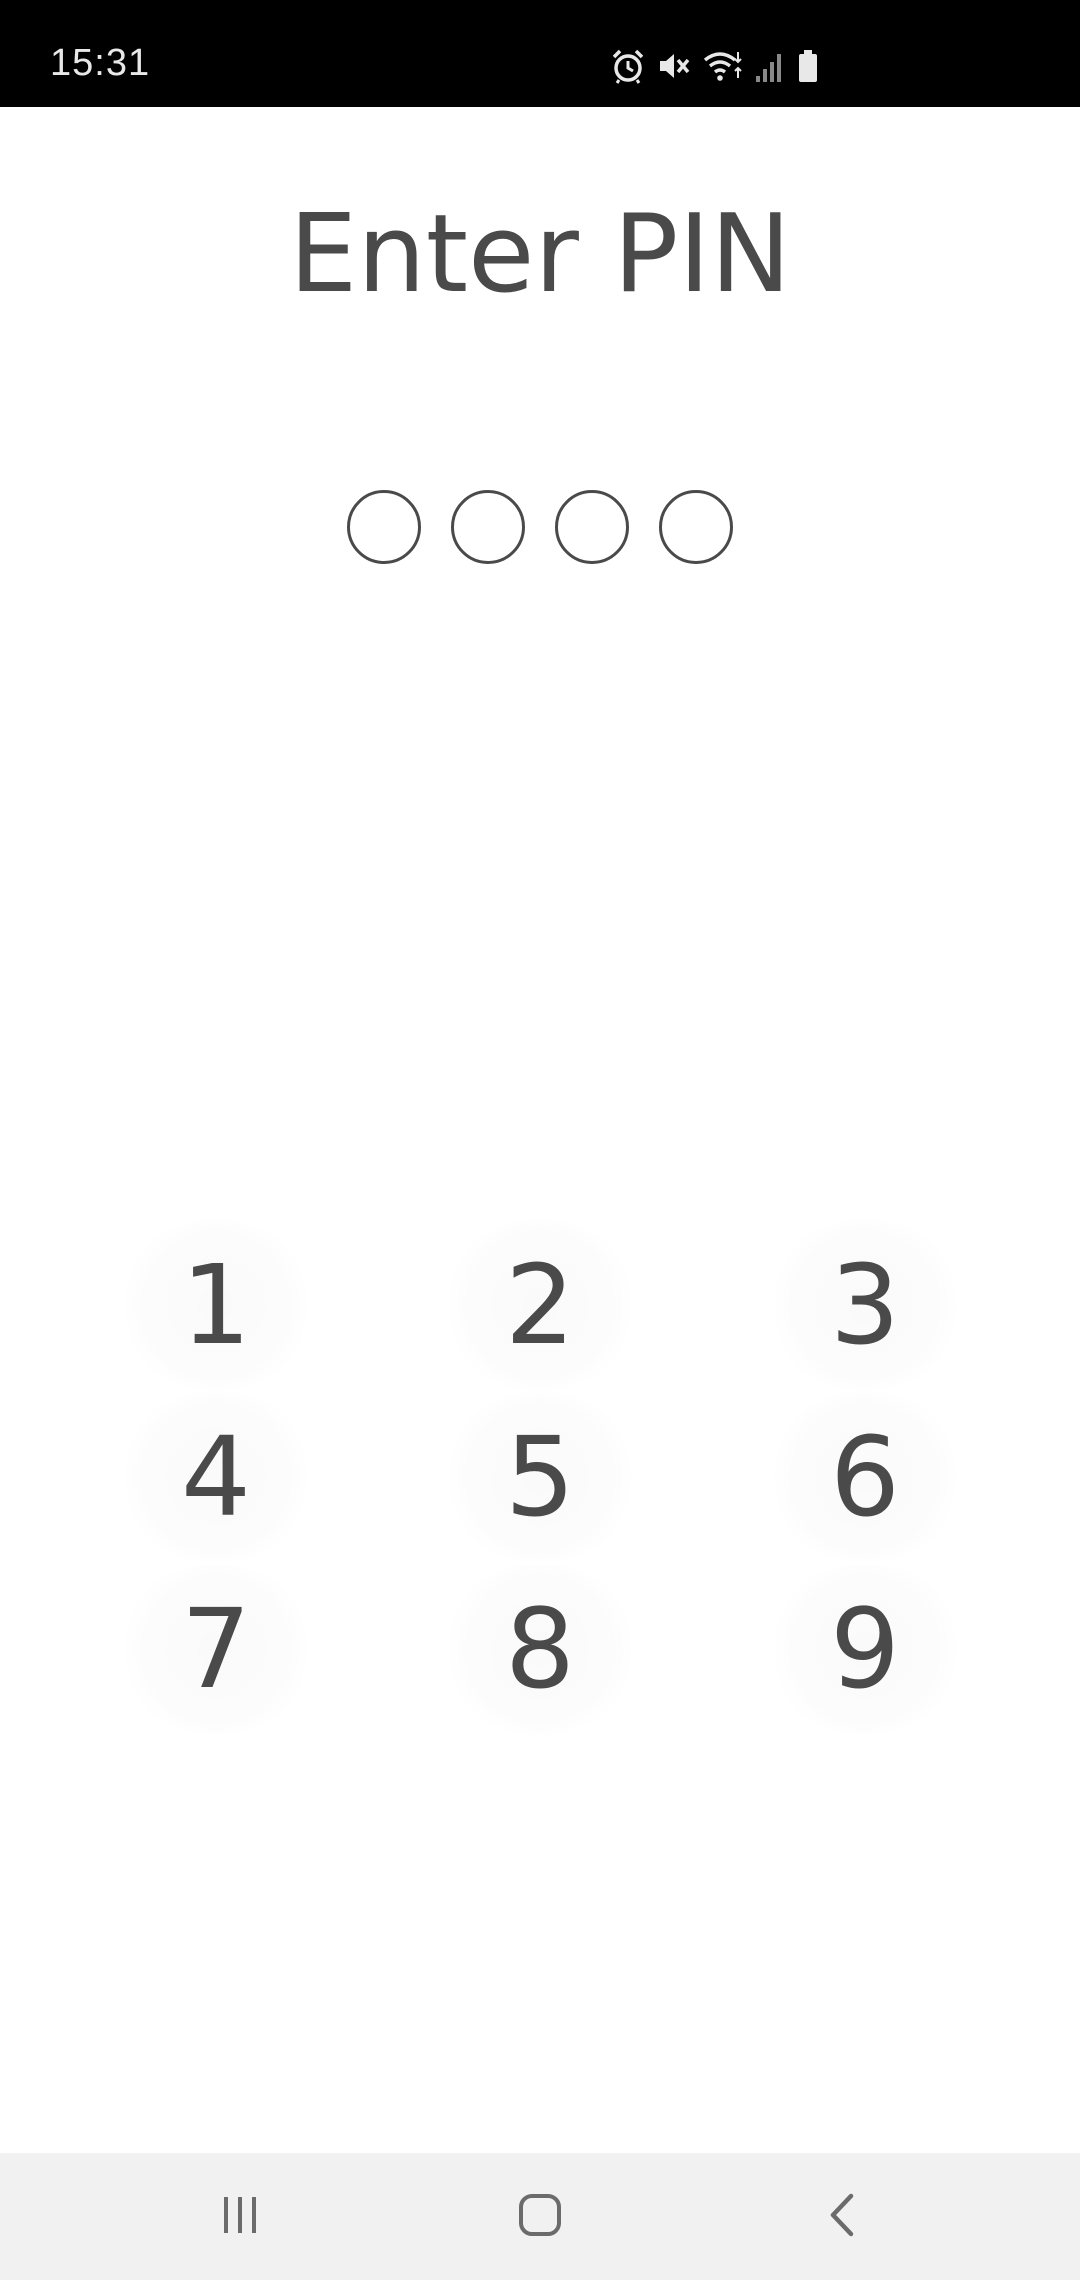  Describe the element at coordinates (723, 66) in the screenshot. I see `wifi-icon` at that location.